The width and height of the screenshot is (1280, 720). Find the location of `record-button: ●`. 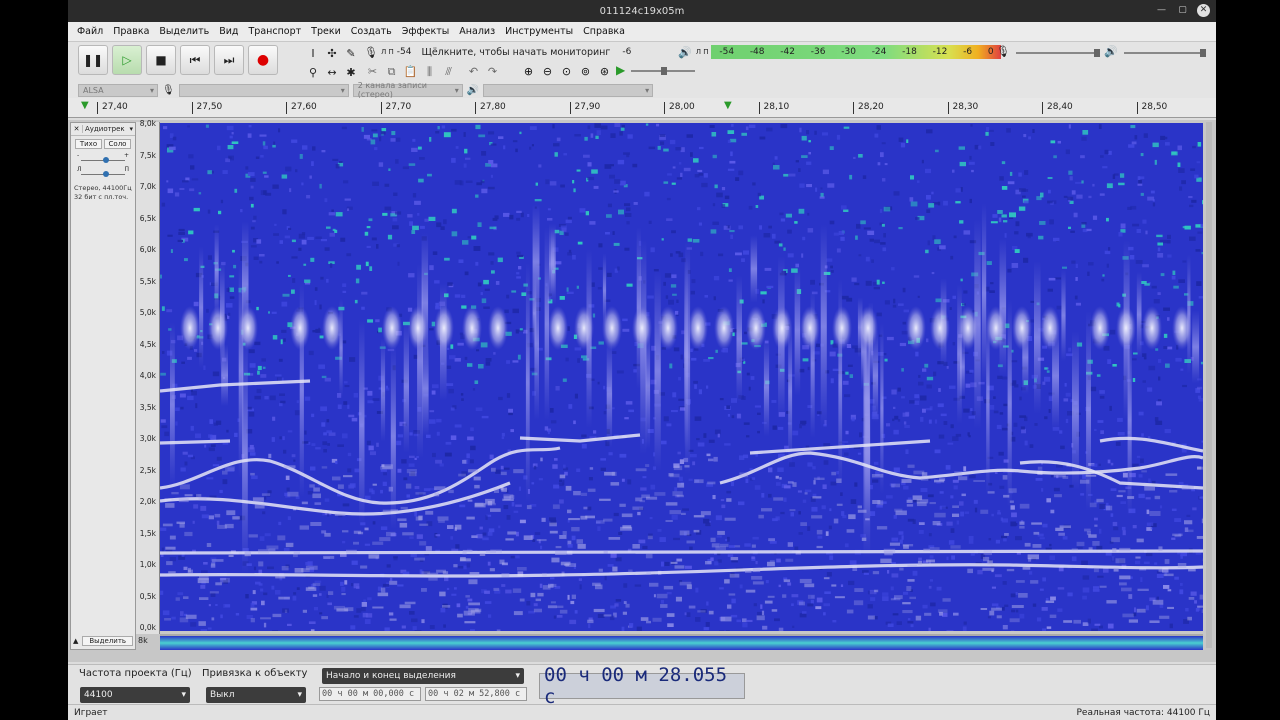

record-button: ● is located at coordinates (263, 60).